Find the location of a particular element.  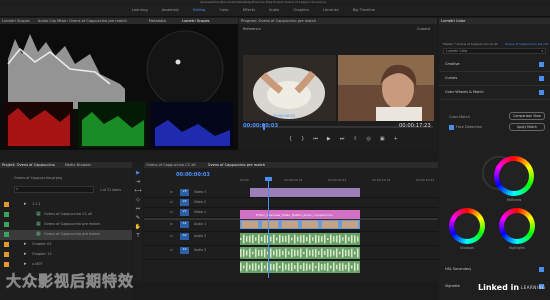

workspace-tab-effects: Effects is located at coordinates (249, 10).